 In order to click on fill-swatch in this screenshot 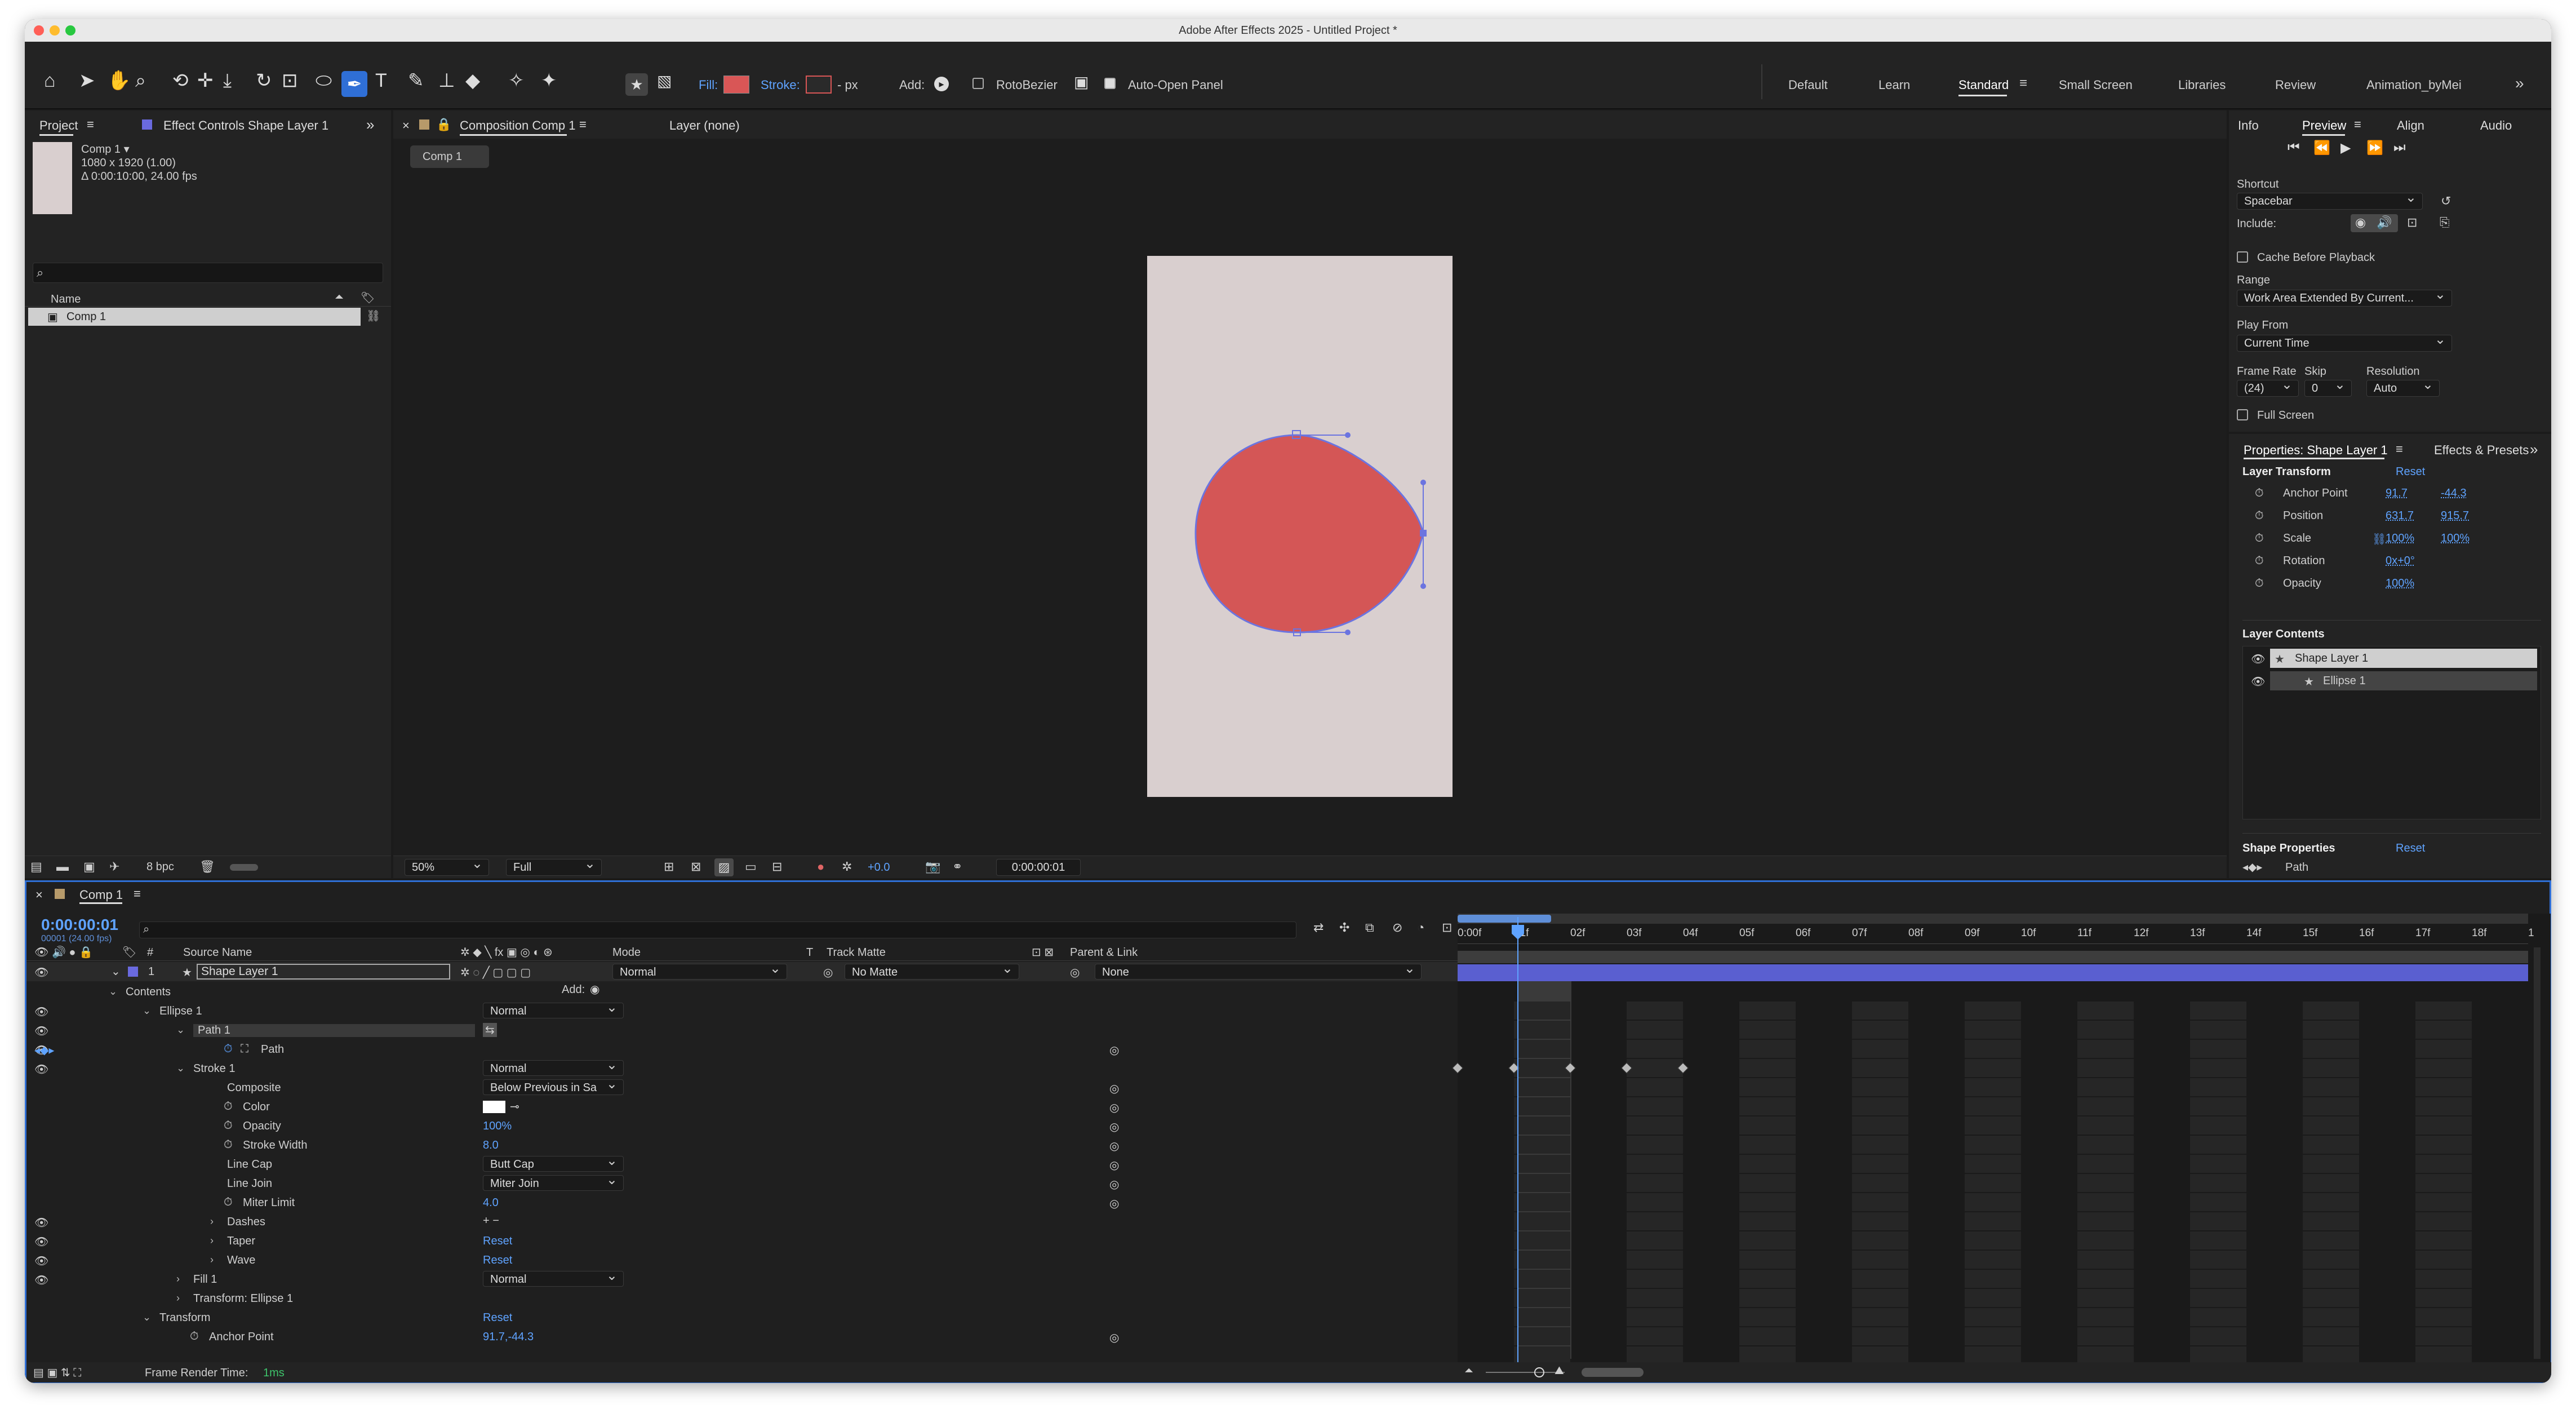, I will do `click(736, 85)`.